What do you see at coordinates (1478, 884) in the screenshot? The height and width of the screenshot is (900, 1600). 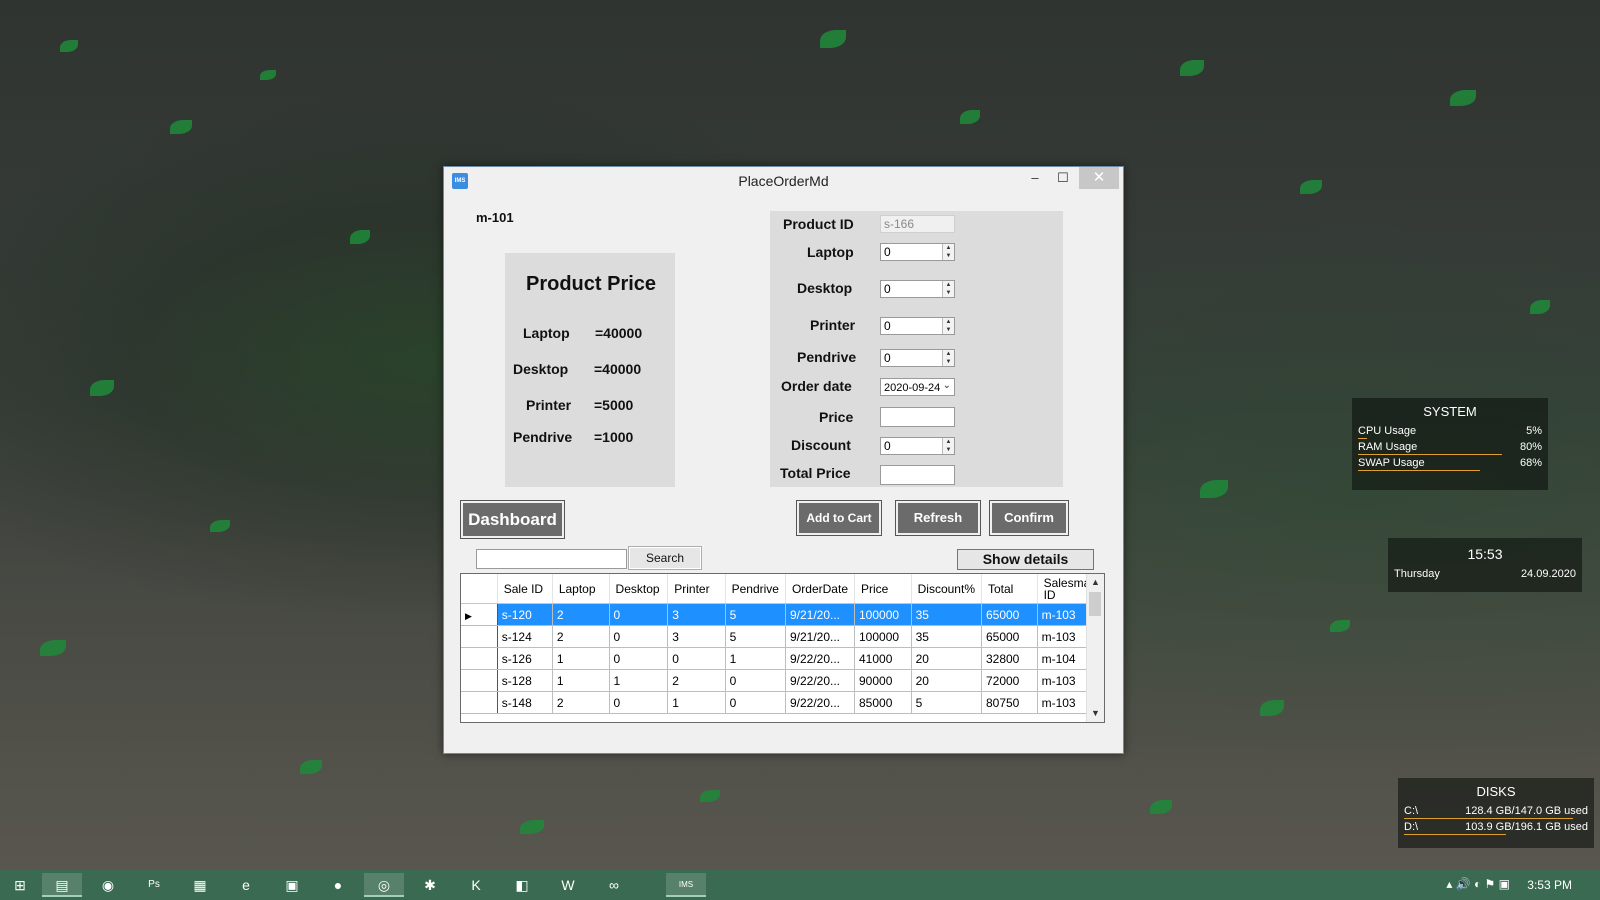 I see `tray-icons: ▴ 🔊 ◐ ⚑ ▣` at bounding box center [1478, 884].